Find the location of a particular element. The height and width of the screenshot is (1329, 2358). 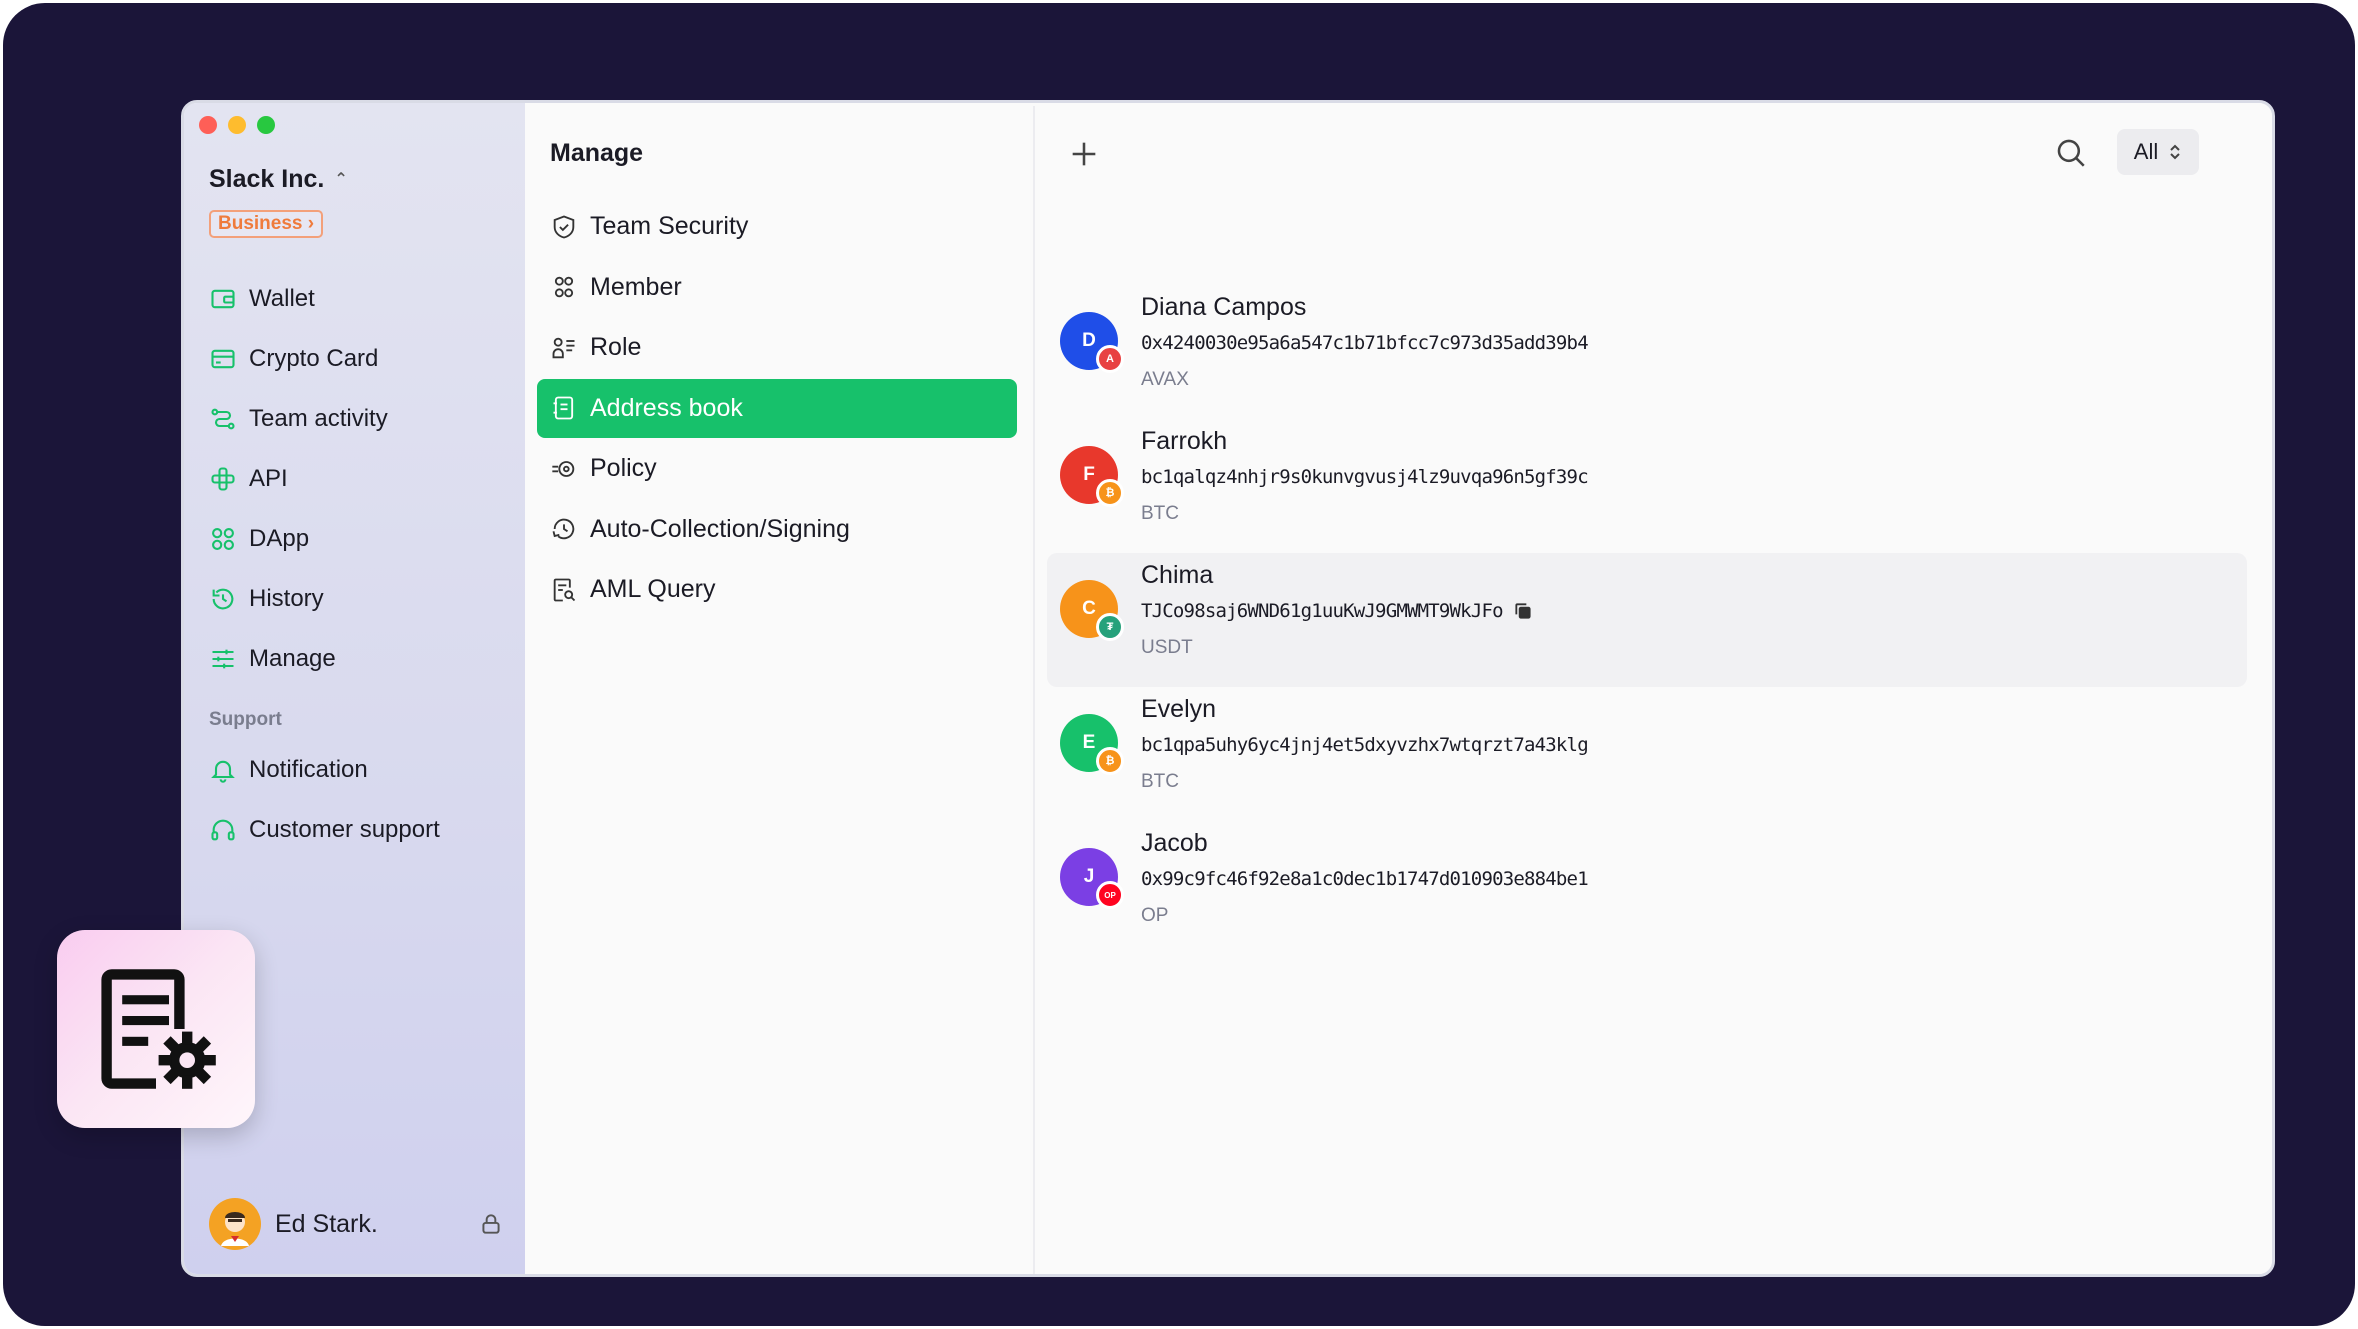

sidebar-item-label: Customer support is located at coordinates (344, 829).